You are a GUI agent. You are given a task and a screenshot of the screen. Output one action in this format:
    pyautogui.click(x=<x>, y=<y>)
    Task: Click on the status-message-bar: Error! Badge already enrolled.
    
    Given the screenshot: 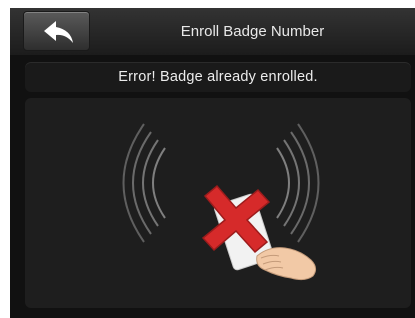 What is the action you would take?
    pyautogui.click(x=218, y=77)
    